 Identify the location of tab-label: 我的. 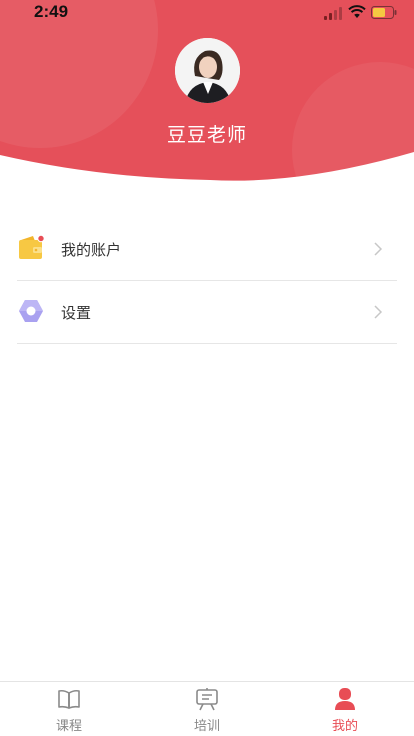
(344, 726).